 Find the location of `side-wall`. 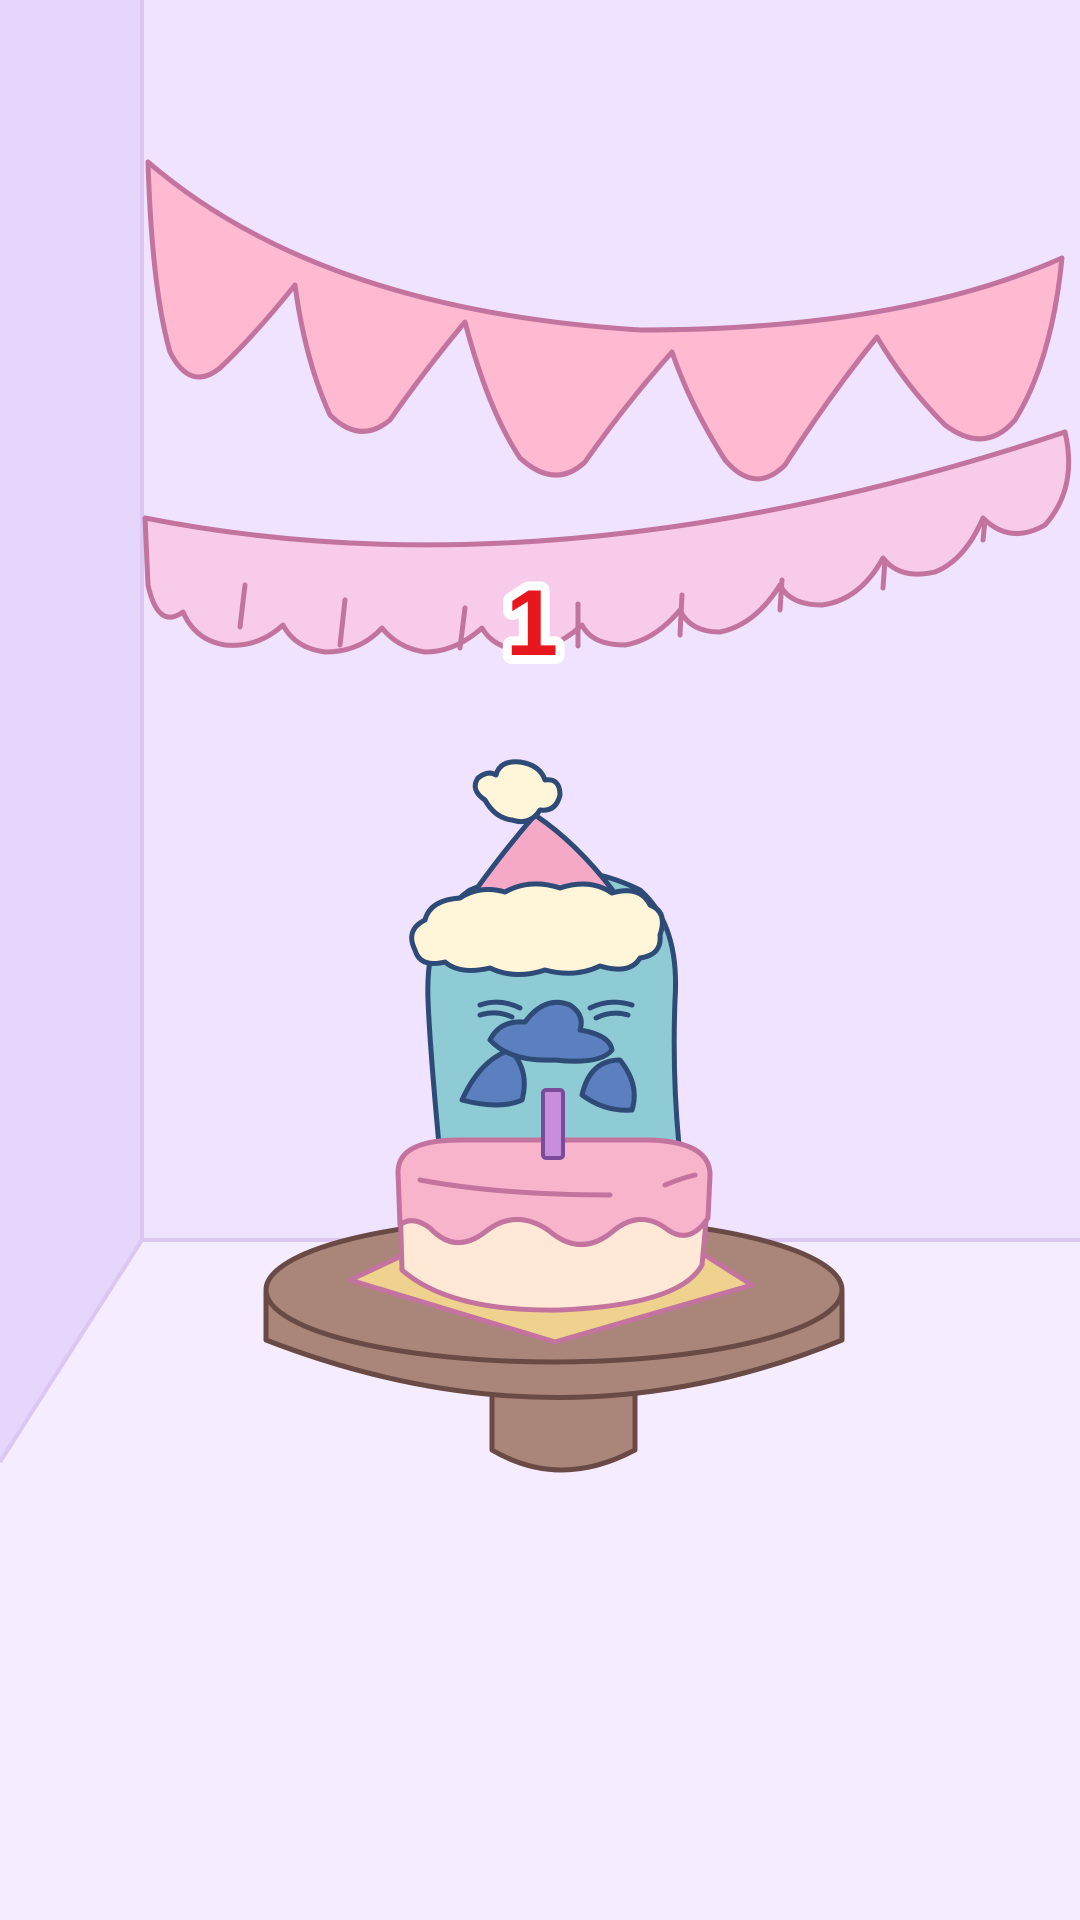

side-wall is located at coordinates (71, 731).